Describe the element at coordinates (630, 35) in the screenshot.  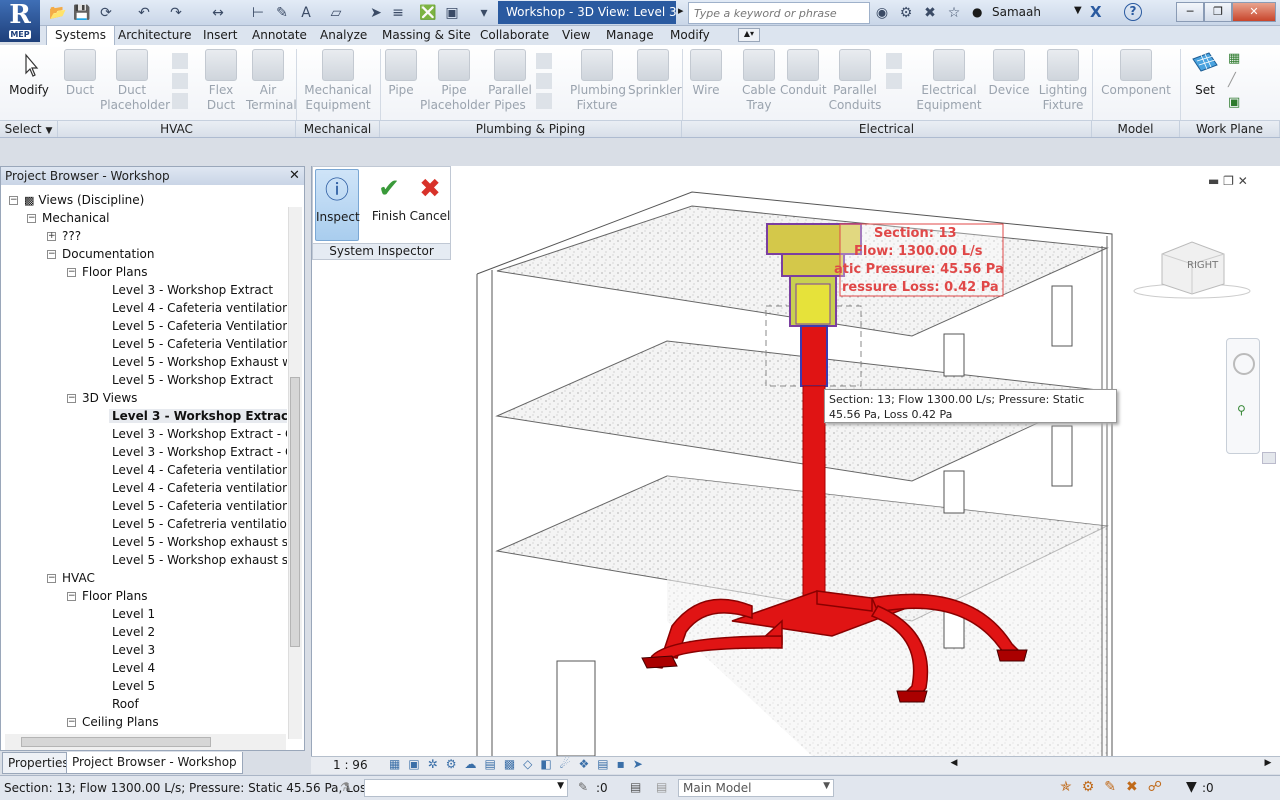
I see `tab-manage: Manage` at that location.